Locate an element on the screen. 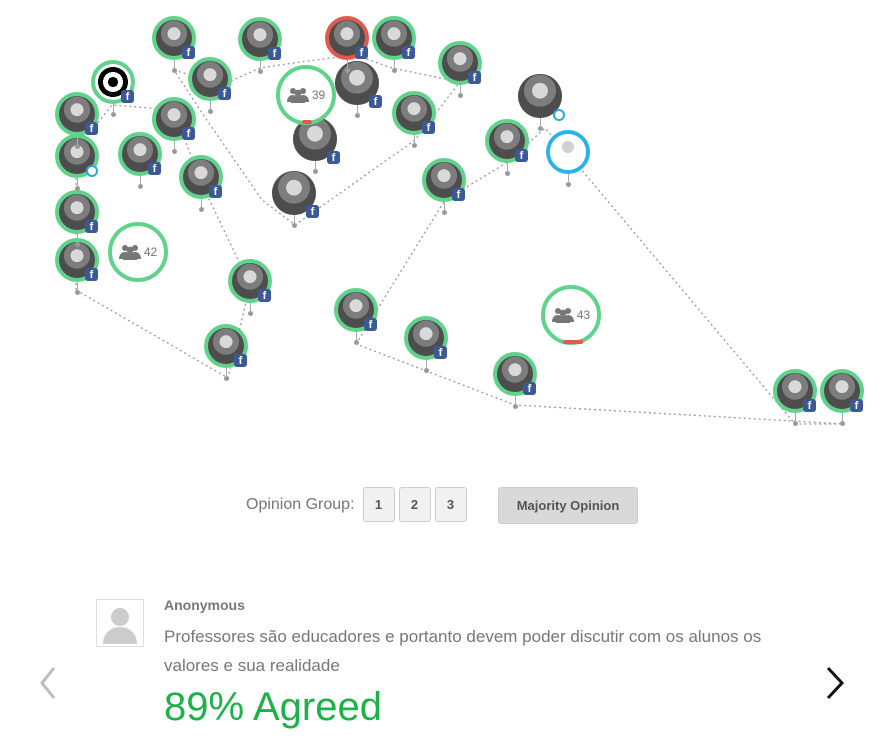 This screenshot has height=739, width=884. group-1-button: 1 is located at coordinates (378, 504).